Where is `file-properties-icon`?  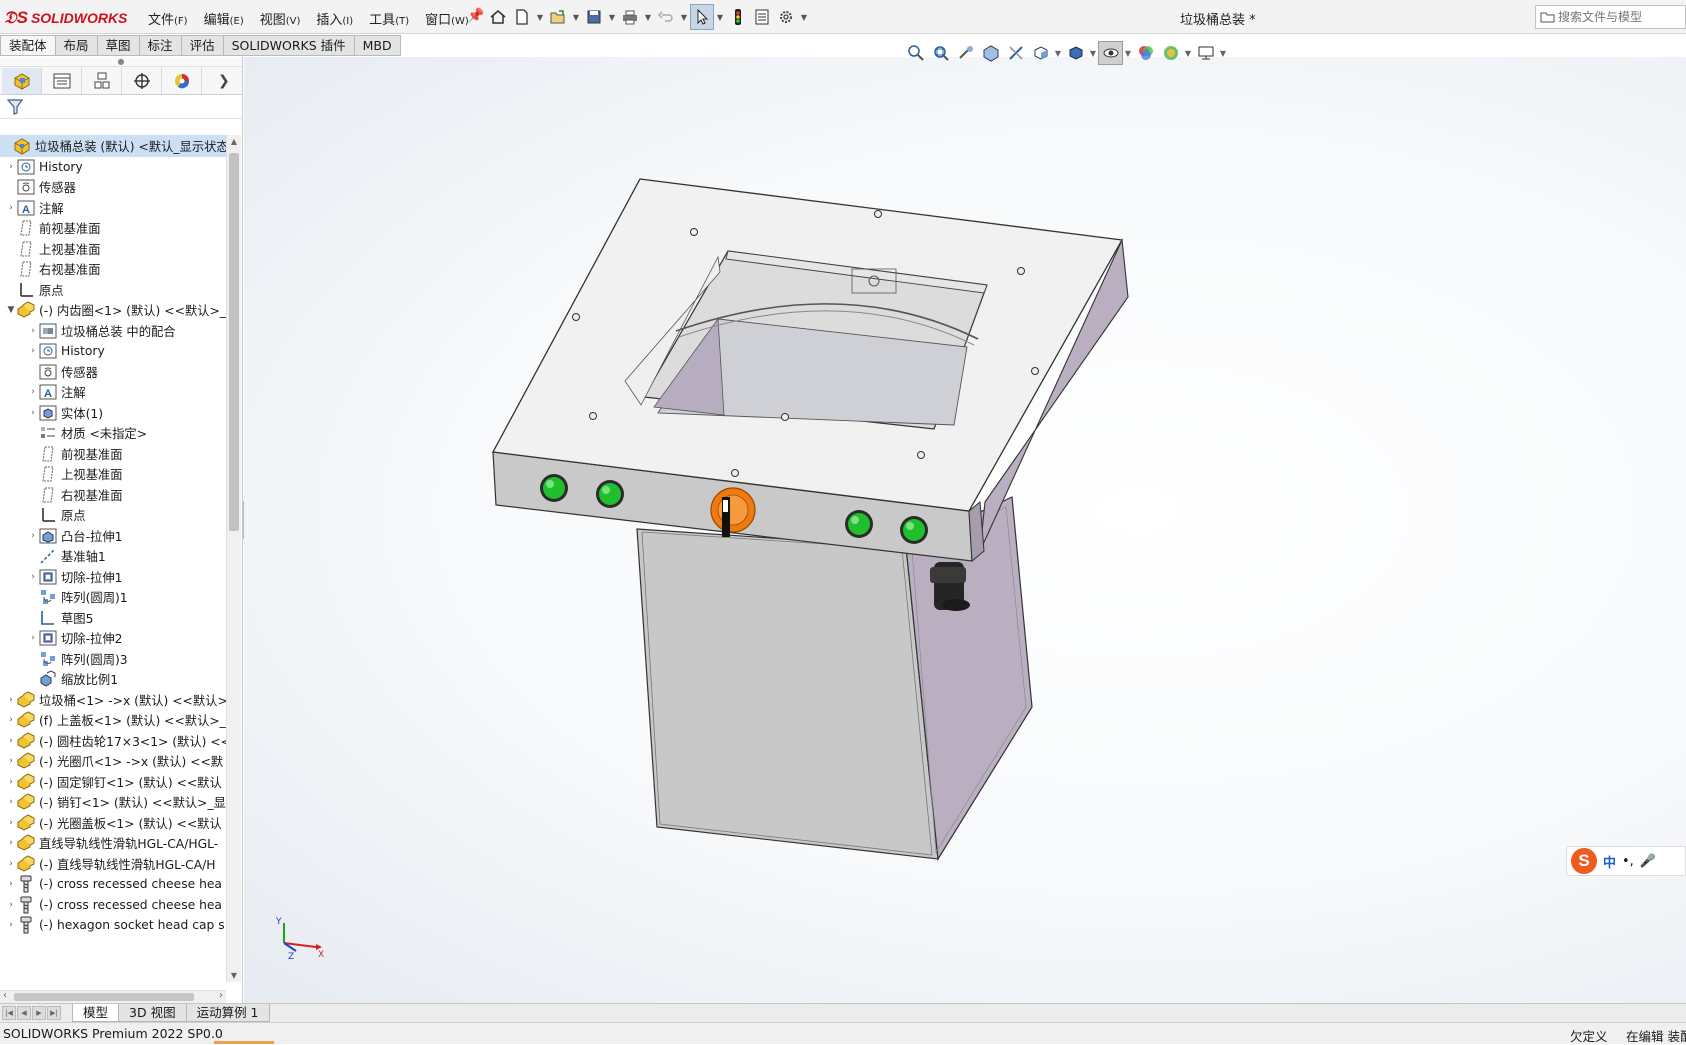
file-properties-icon is located at coordinates (762, 17).